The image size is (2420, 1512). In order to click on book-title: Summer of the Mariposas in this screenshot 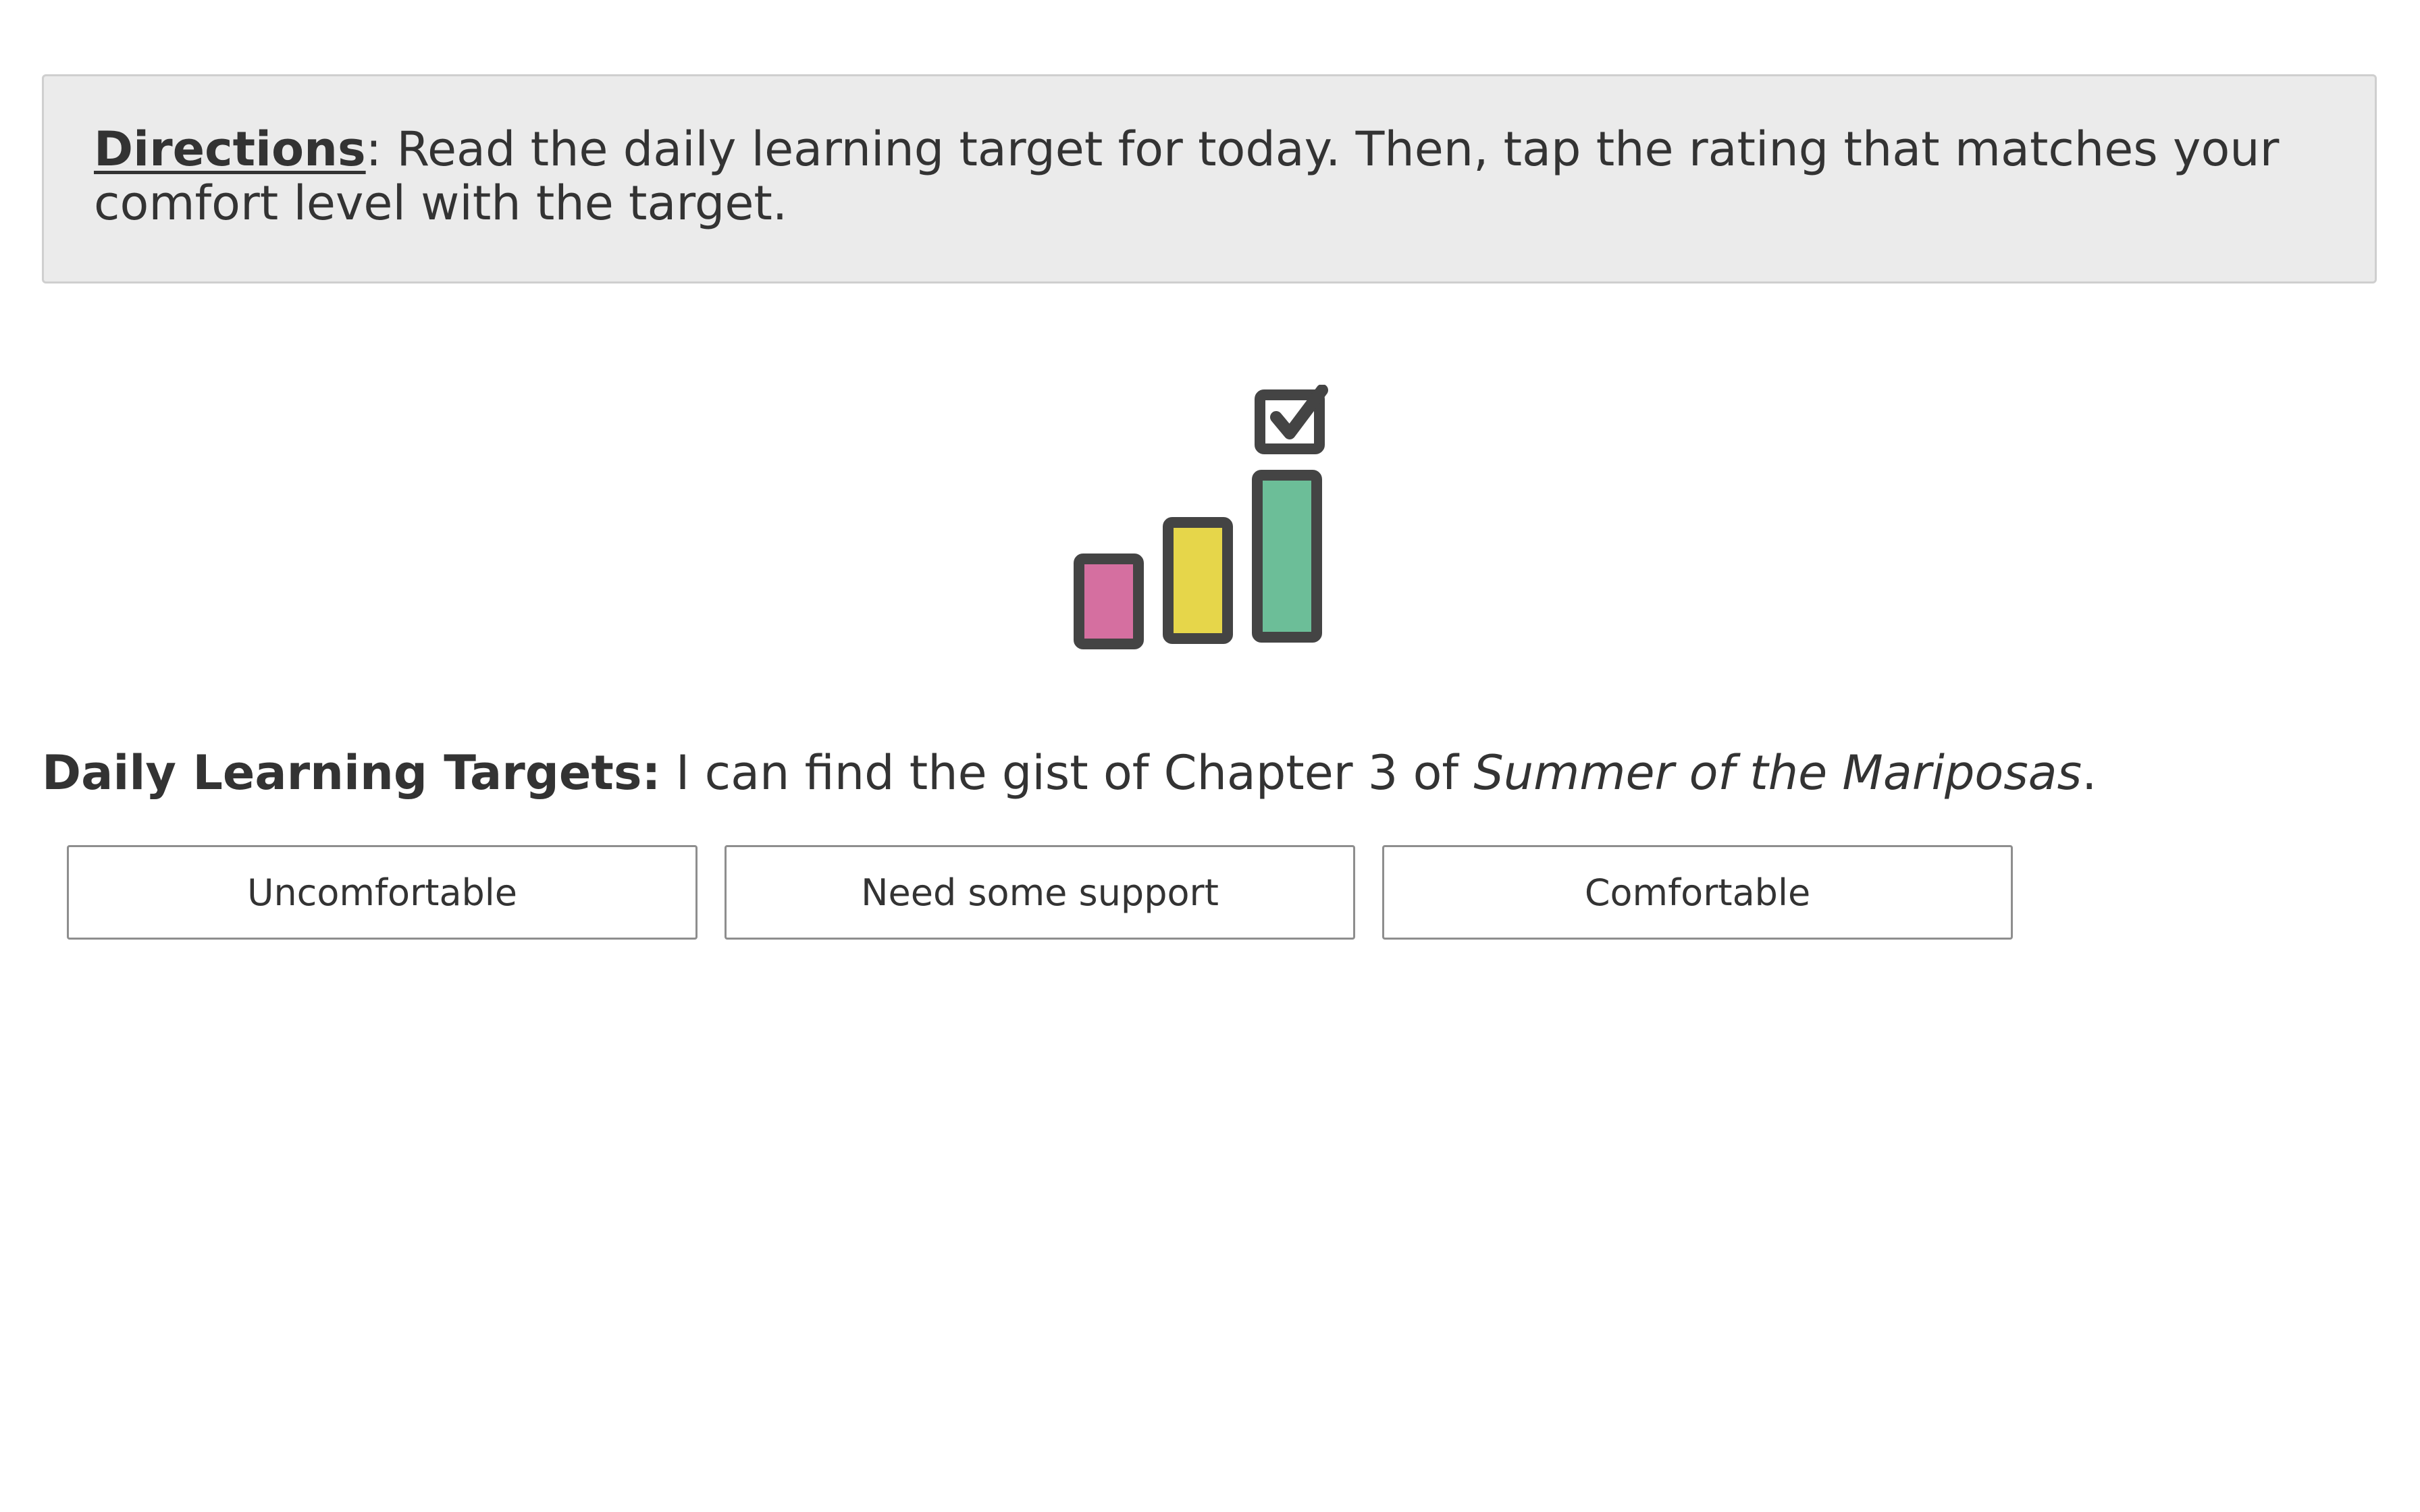, I will do `click(1777, 773)`.